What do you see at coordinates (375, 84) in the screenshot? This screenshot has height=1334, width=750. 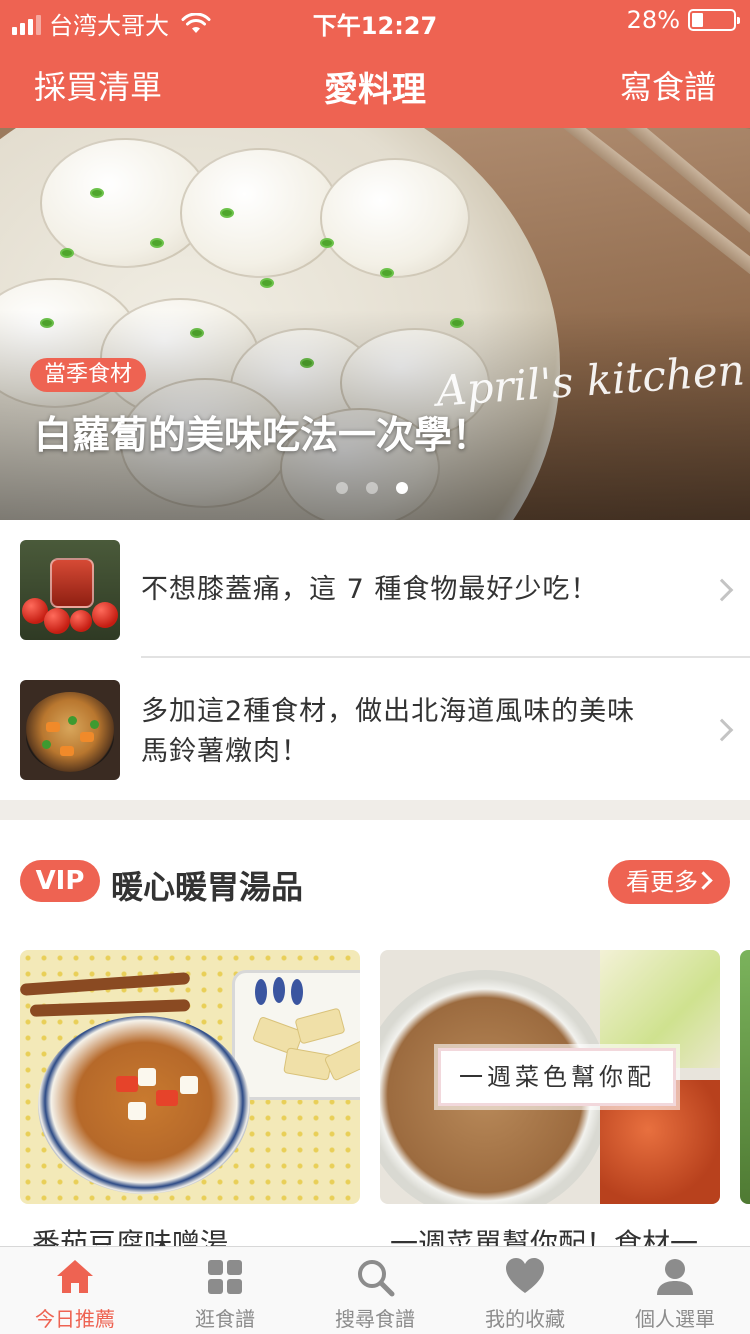 I see `nav-bar: 採買清單 愛料理 寫食譜` at bounding box center [375, 84].